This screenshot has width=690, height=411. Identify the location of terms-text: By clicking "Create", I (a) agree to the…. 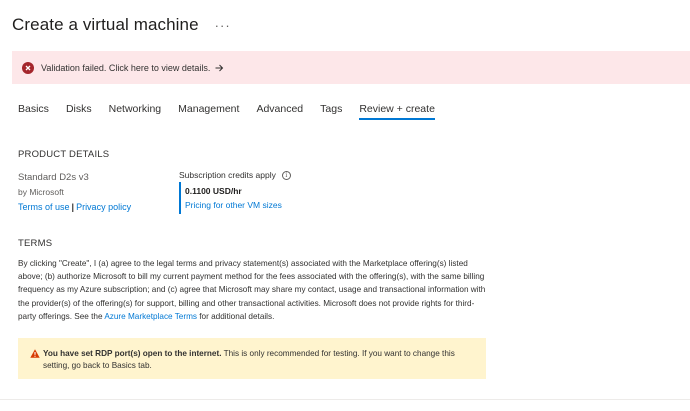
(253, 290).